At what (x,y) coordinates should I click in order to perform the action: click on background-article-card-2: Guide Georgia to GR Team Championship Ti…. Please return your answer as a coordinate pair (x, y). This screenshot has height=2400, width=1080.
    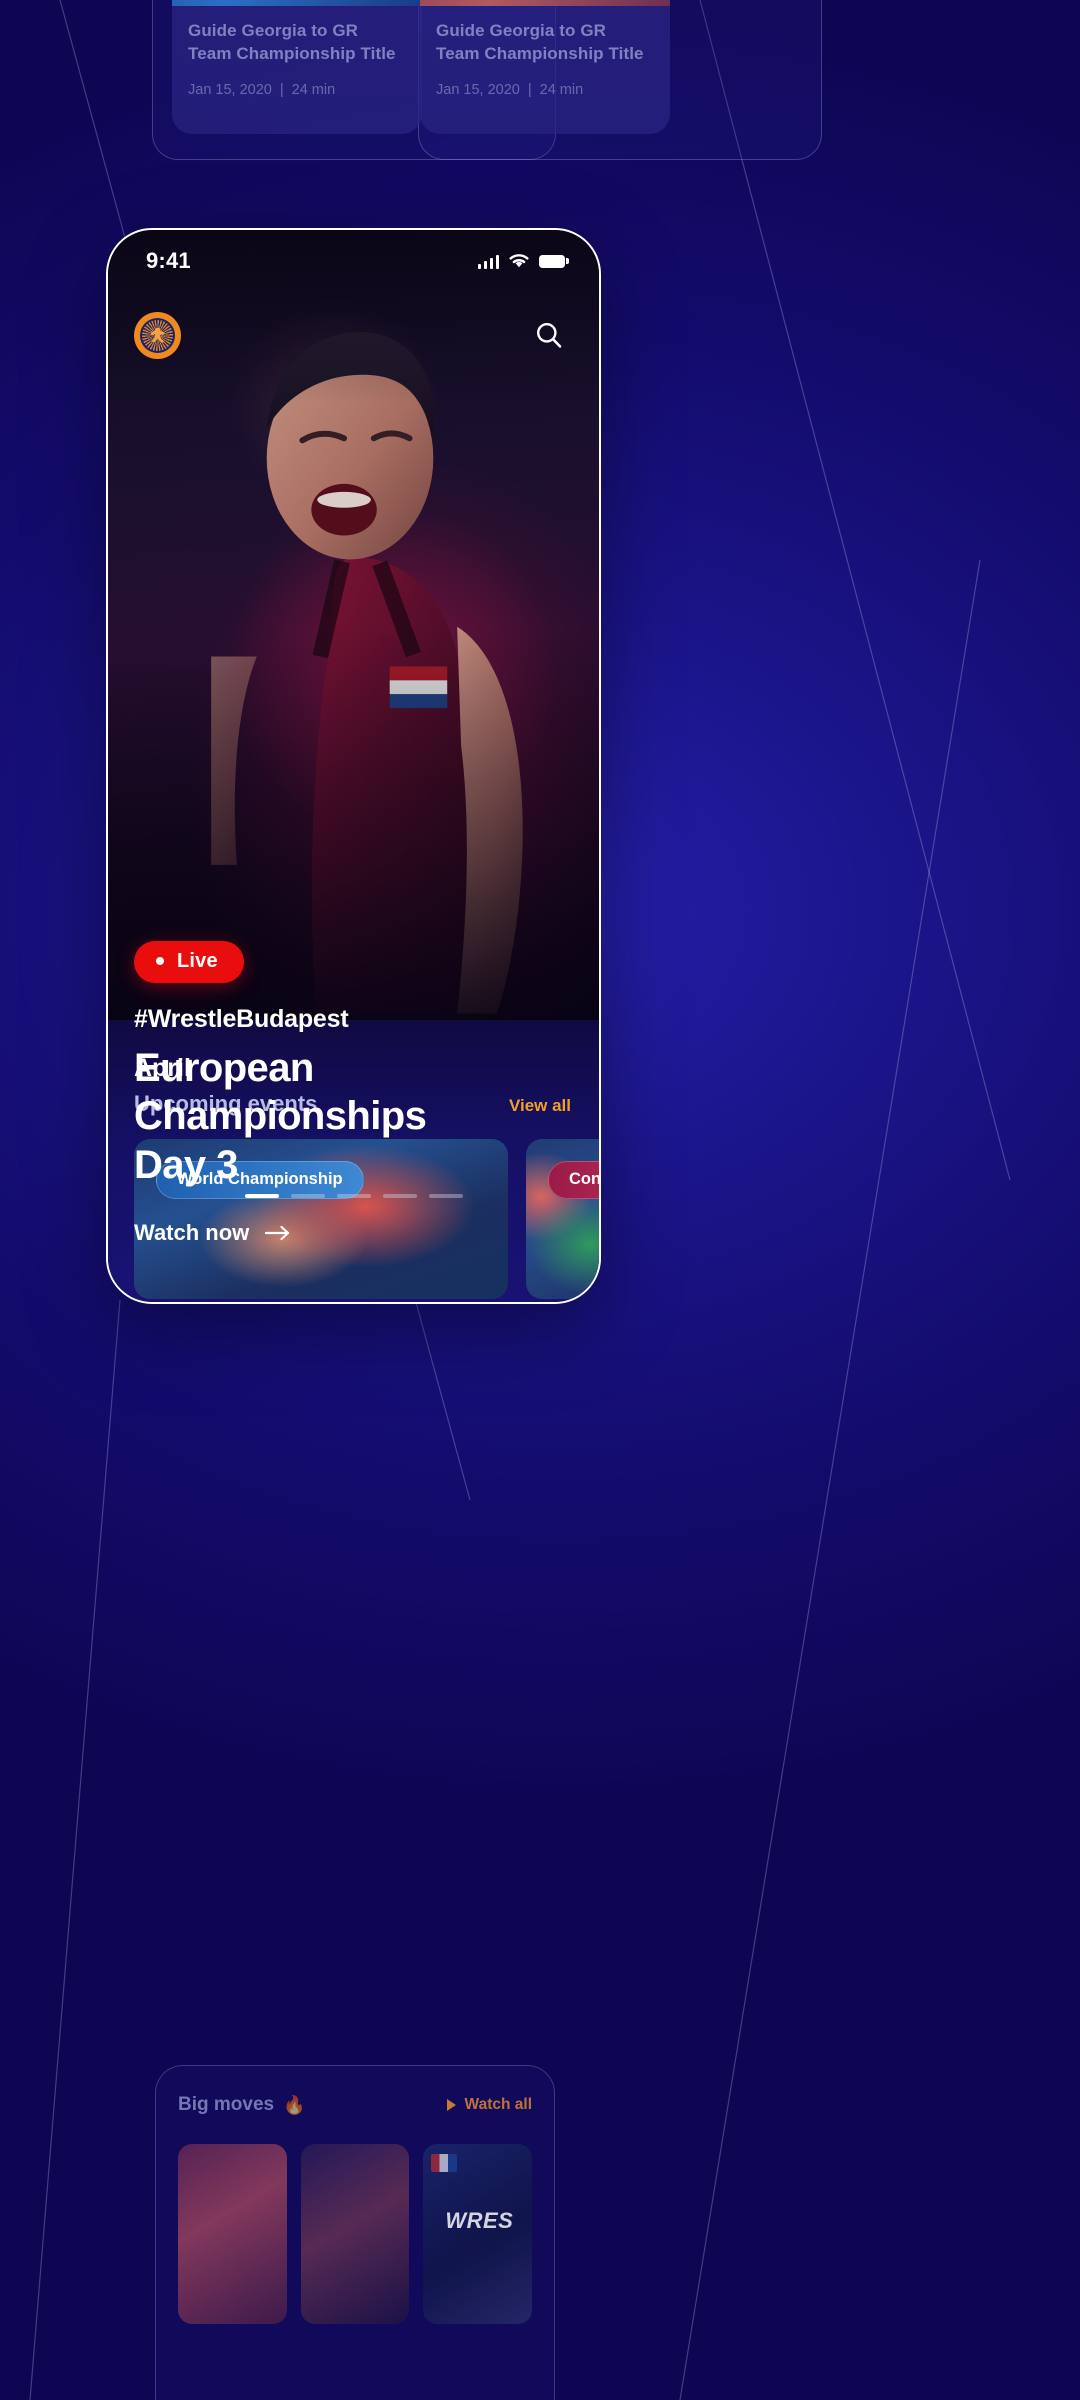
    Looking at the image, I should click on (545, 67).